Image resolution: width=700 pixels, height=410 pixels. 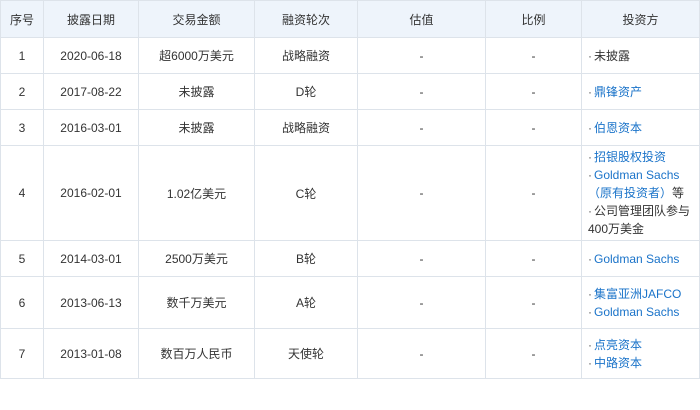 What do you see at coordinates (196, 55) in the screenshot?
I see `row-amount: 超6000万美元` at bounding box center [196, 55].